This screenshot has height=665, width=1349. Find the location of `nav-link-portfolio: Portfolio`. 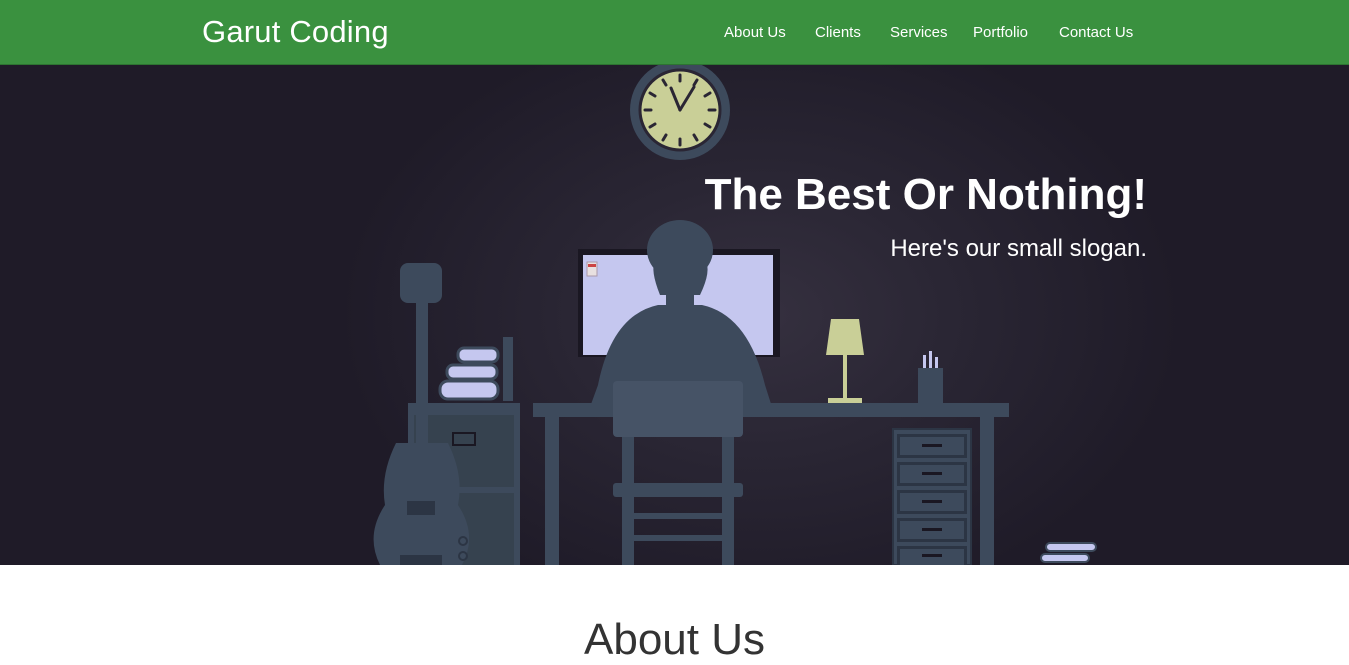

nav-link-portfolio: Portfolio is located at coordinates (1000, 32).